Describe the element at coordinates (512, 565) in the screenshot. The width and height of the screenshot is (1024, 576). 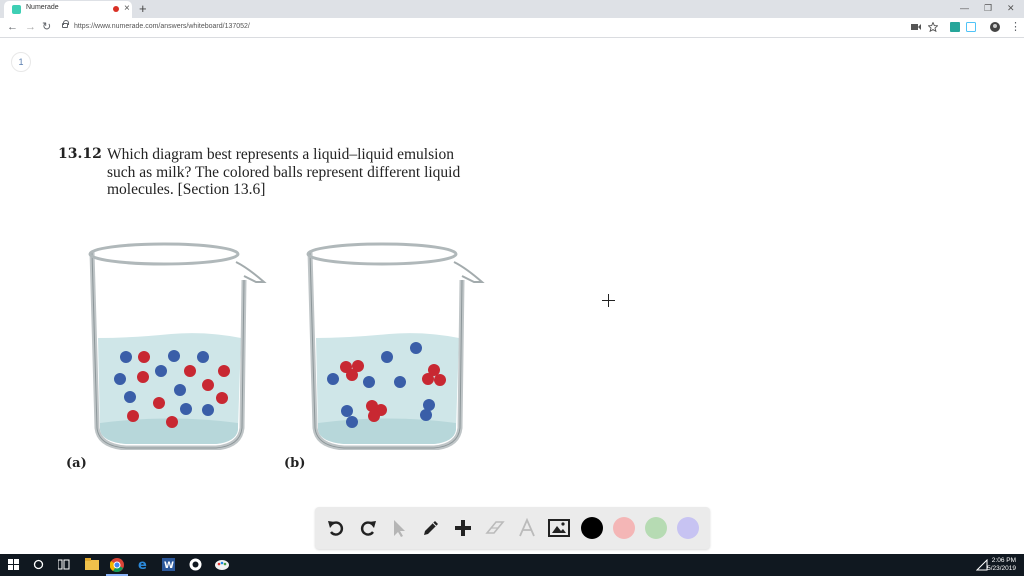
I see `windows-taskbar: e W 2:06 PM 5/23/2019` at that location.